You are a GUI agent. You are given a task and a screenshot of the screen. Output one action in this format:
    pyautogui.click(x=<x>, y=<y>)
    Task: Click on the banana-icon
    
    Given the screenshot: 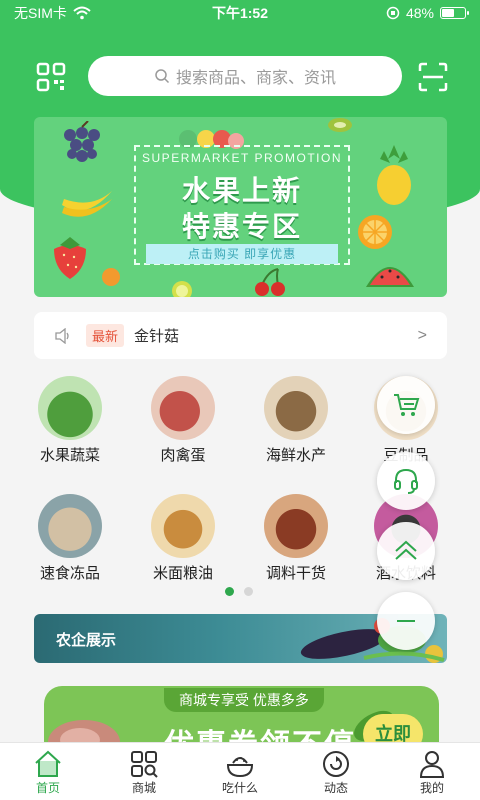 What is the action you would take?
    pyautogui.click(x=87, y=204)
    